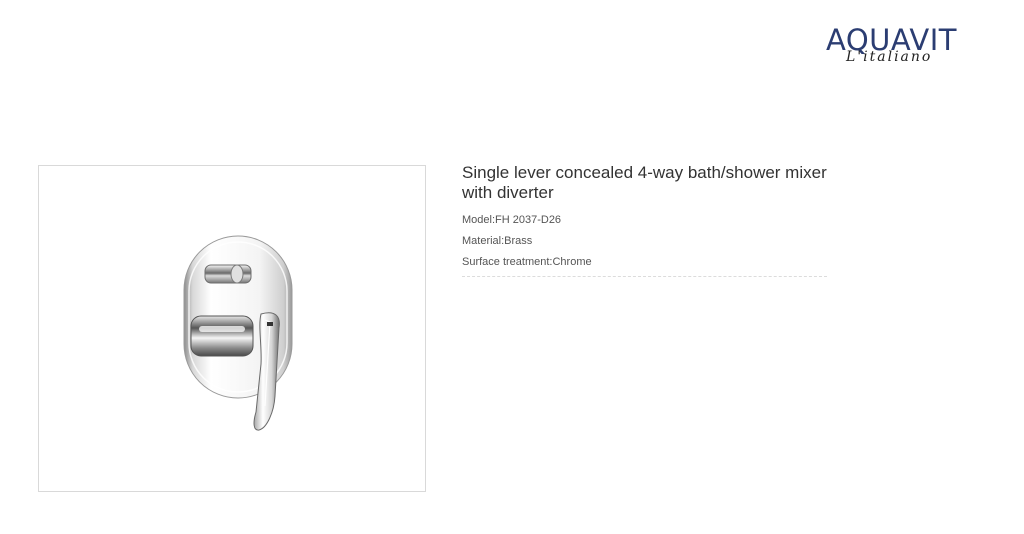 Image resolution: width=1024 pixels, height=534 pixels. Describe the element at coordinates (906, 45) in the screenshot. I see `brand-logo: AQUAVIT L'italiano` at that location.